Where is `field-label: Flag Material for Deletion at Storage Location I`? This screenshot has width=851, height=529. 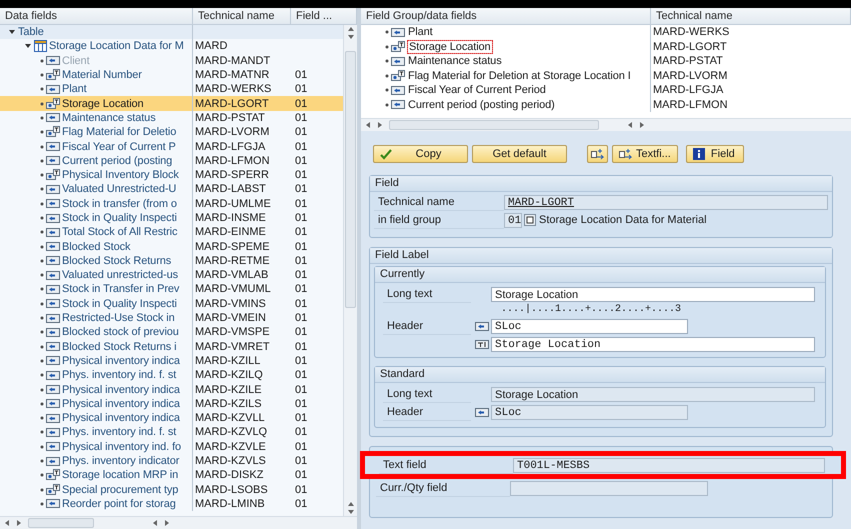
field-label: Flag Material for Deletion at Storage Location I is located at coordinates (519, 76).